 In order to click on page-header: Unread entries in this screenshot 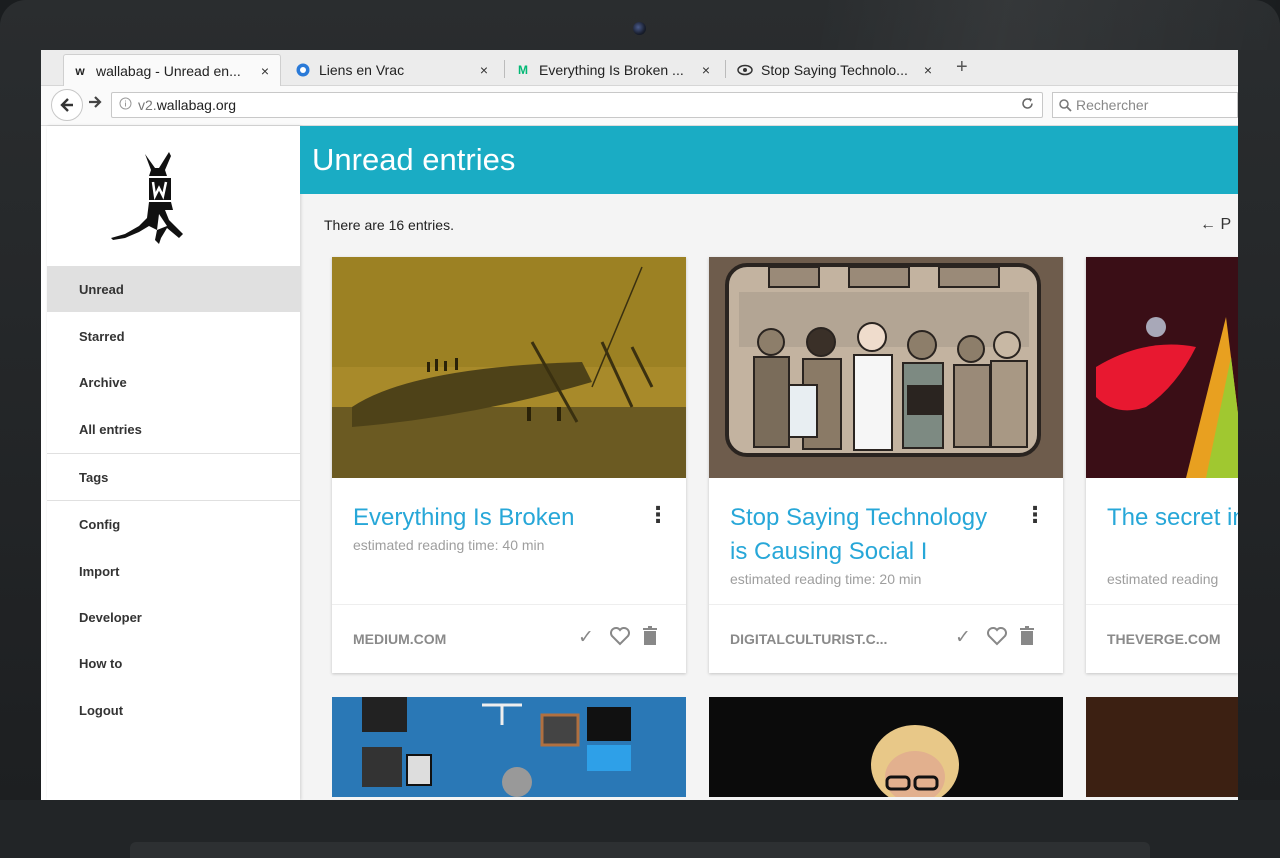, I will do `click(769, 160)`.